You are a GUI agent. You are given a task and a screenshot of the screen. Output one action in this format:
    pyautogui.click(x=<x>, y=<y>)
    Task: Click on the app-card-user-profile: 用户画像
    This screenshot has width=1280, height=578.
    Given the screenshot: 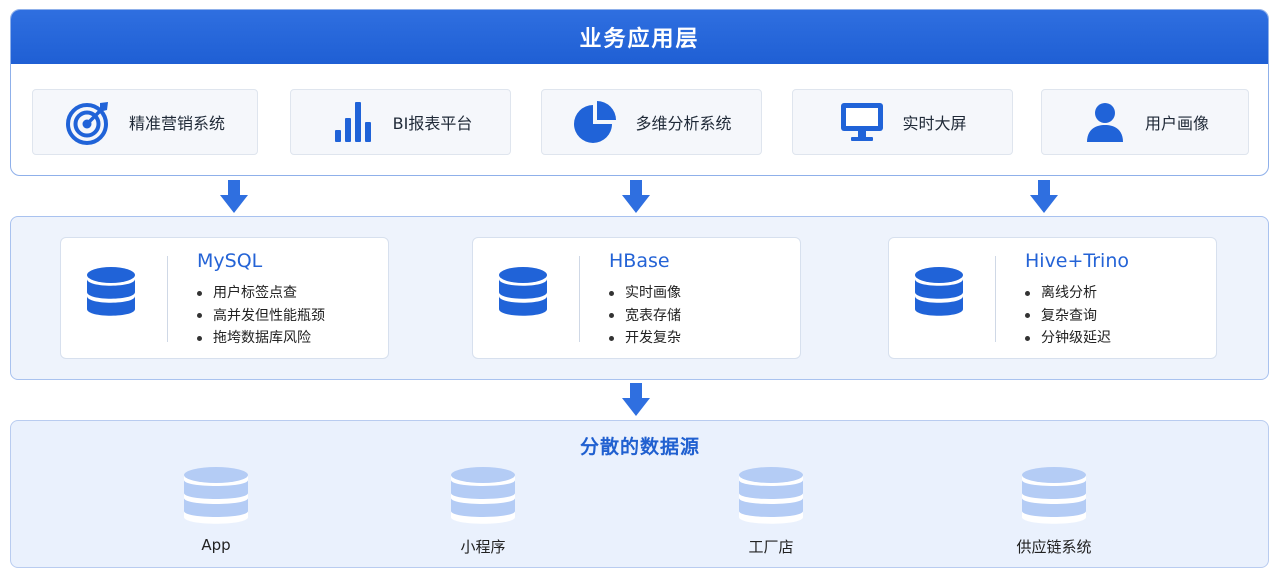 What is the action you would take?
    pyautogui.click(x=1145, y=122)
    